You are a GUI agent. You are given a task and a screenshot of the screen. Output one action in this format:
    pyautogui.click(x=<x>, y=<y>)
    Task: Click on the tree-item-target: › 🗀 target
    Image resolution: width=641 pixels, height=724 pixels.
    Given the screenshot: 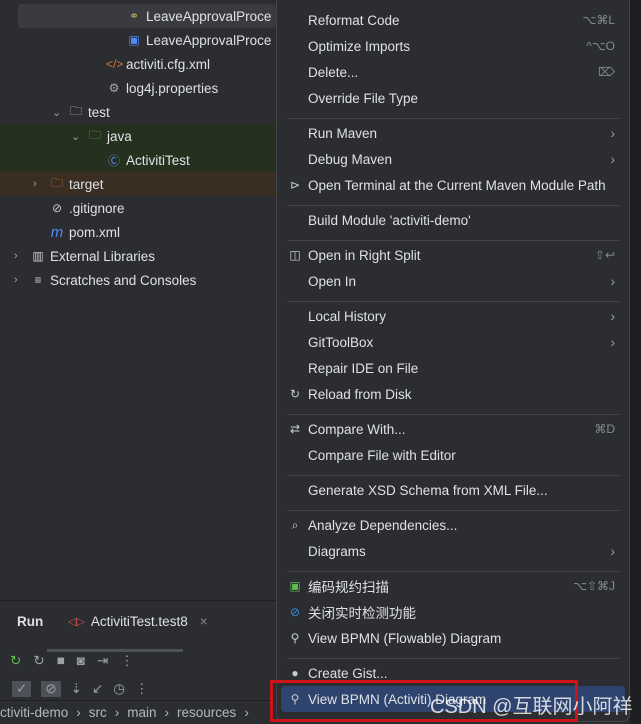 What is the action you would take?
    pyautogui.click(x=138, y=184)
    